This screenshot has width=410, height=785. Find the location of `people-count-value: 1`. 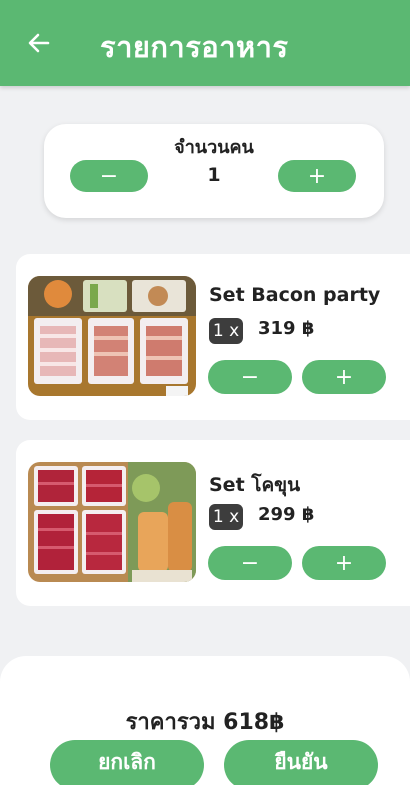

people-count-value: 1 is located at coordinates (214, 175).